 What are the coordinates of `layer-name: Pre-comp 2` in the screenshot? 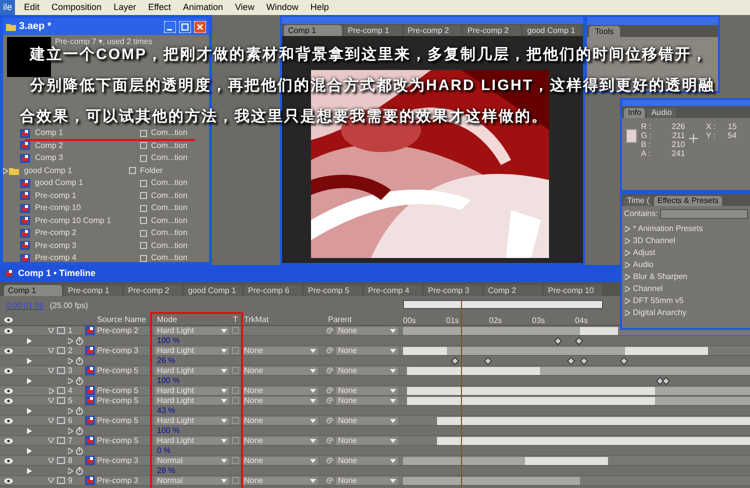 It's located at (117, 331).